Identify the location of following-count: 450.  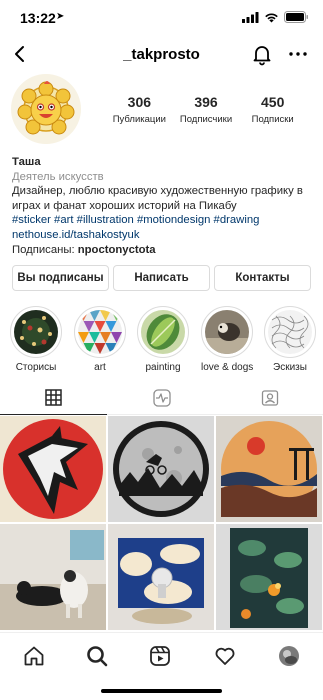
(273, 102).